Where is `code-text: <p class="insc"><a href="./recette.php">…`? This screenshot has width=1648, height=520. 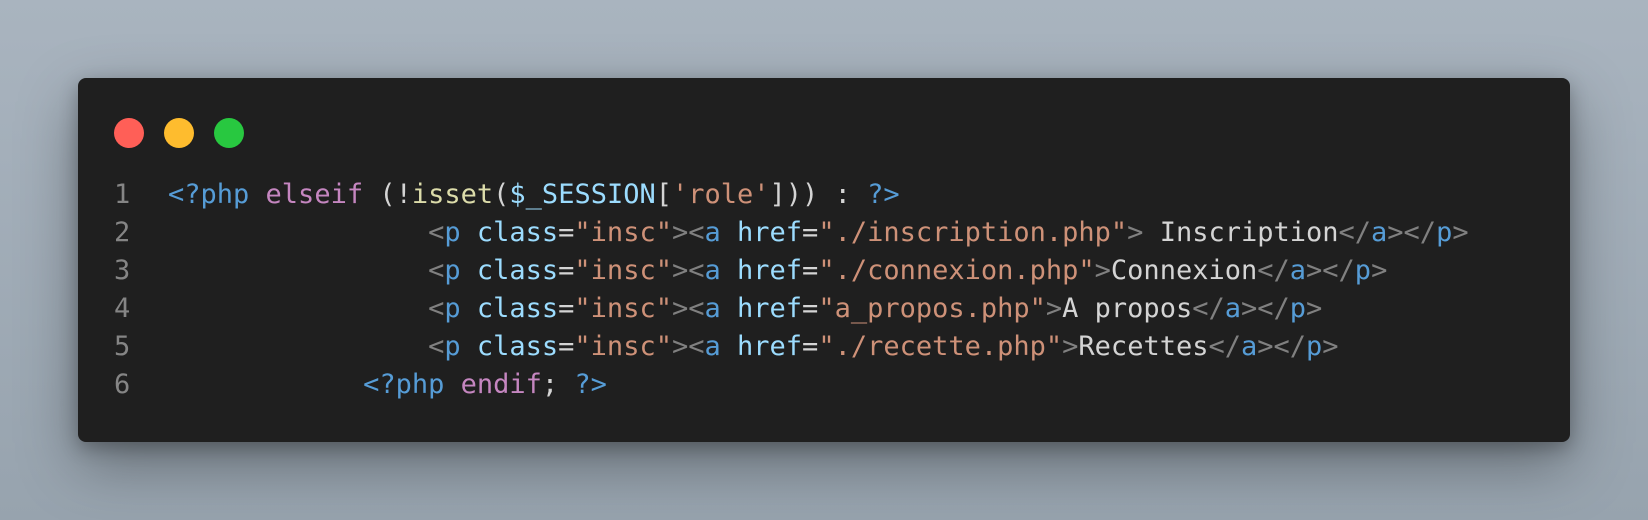
code-text: <p class="insc"><a href="./recette.php">… is located at coordinates (753, 347).